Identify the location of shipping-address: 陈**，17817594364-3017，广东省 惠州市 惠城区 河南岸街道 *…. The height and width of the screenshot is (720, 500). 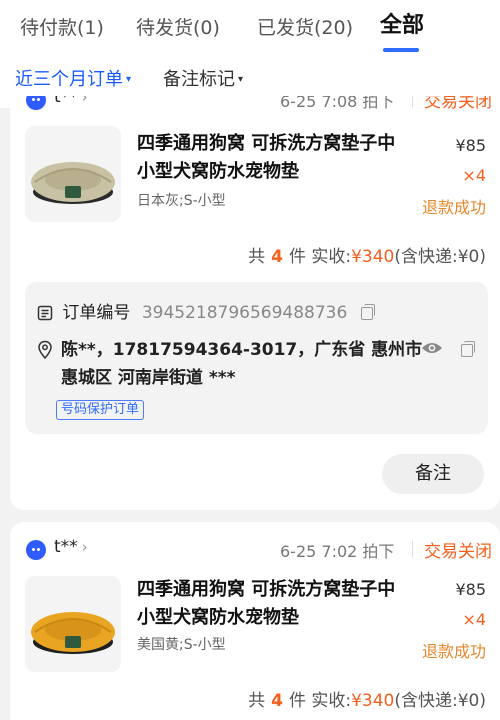
(242, 364).